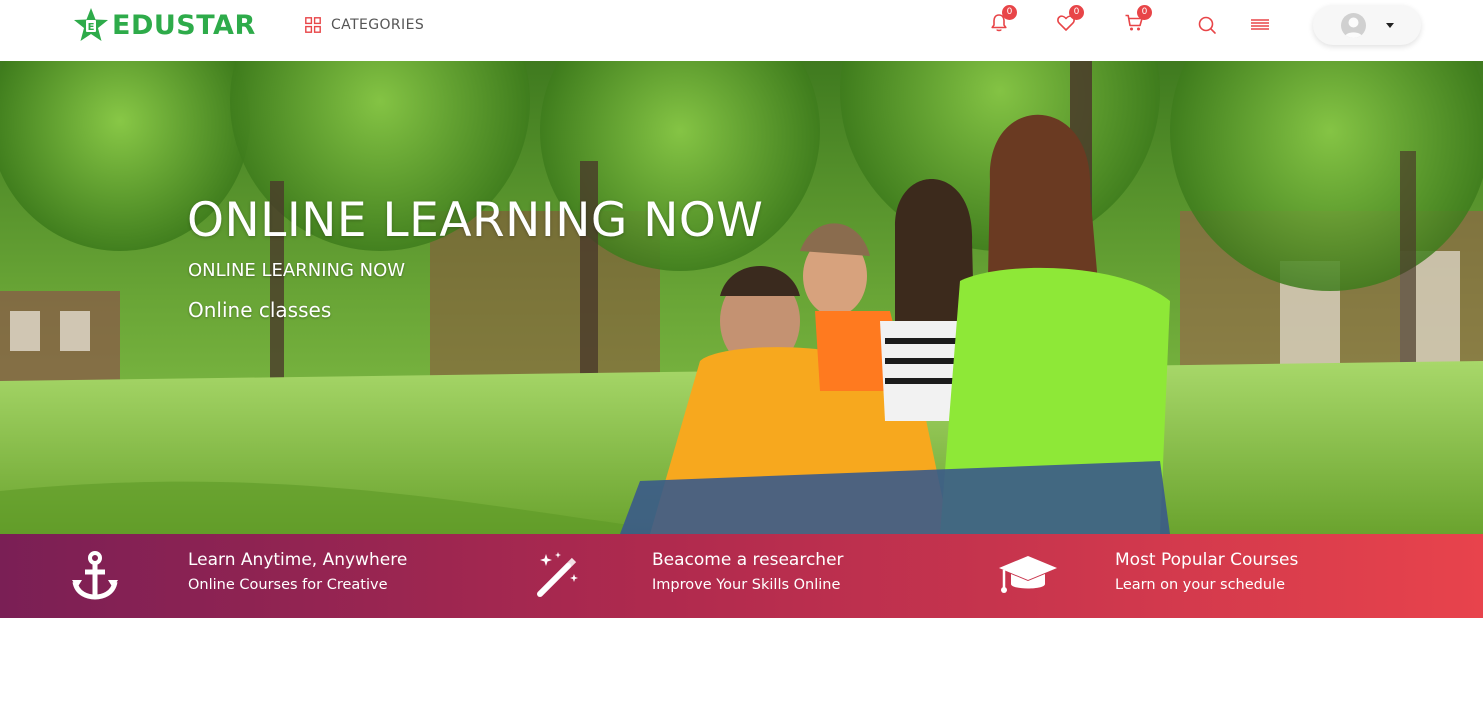 The image size is (1483, 701). I want to click on anchor-icon, so click(95, 575).